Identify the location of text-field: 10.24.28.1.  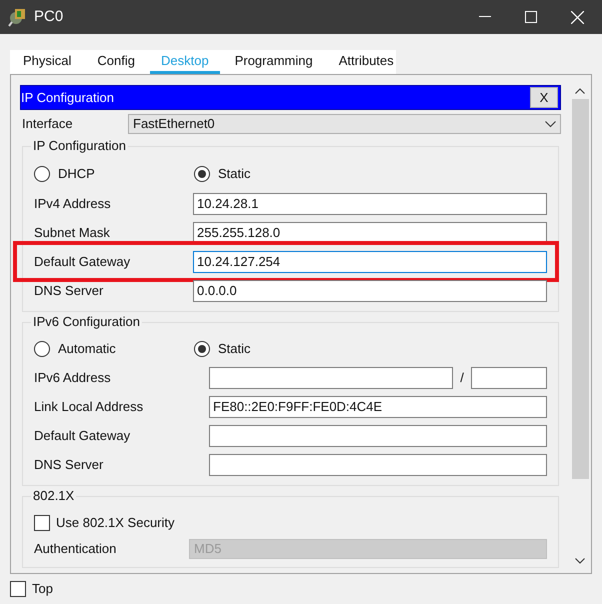
(370, 203).